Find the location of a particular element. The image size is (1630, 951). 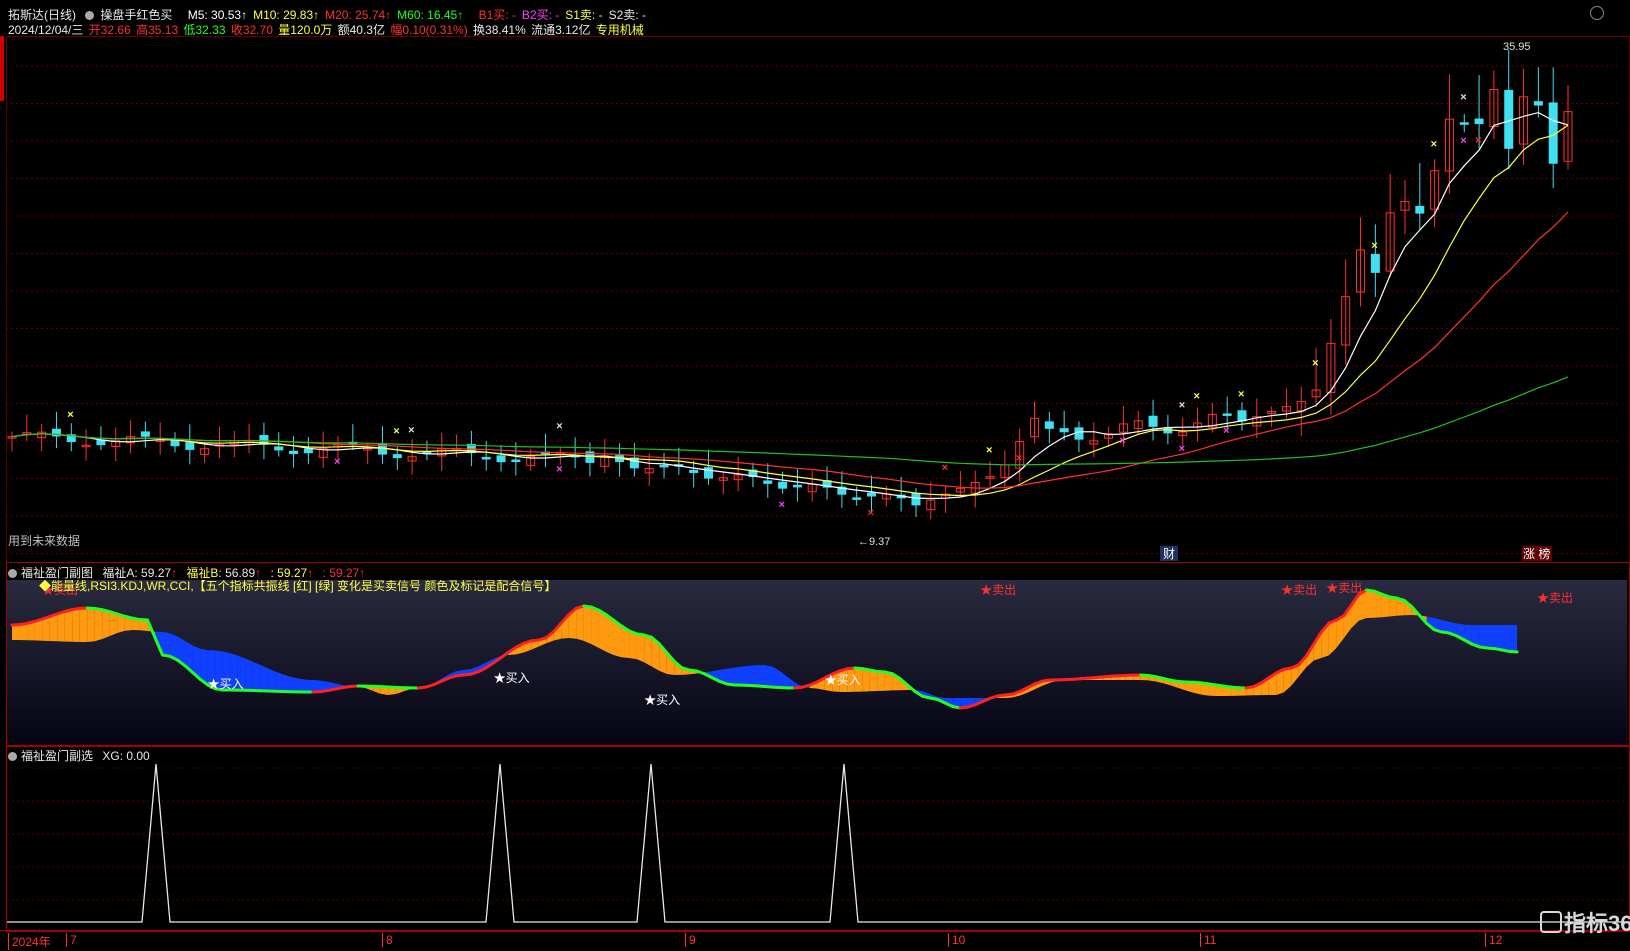

time-axis-label: 11 is located at coordinates (1208, 940).